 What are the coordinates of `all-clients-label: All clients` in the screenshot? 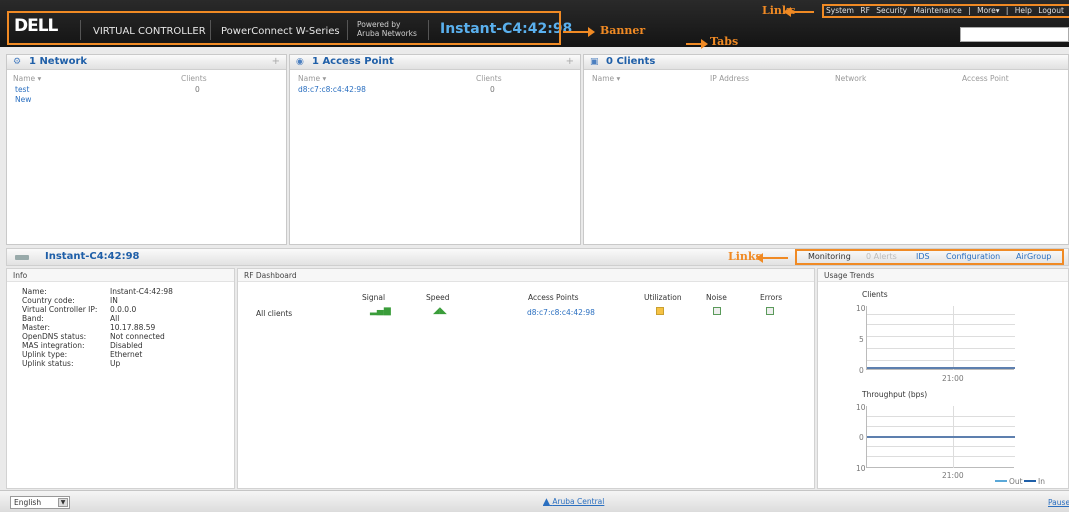 It's located at (274, 313).